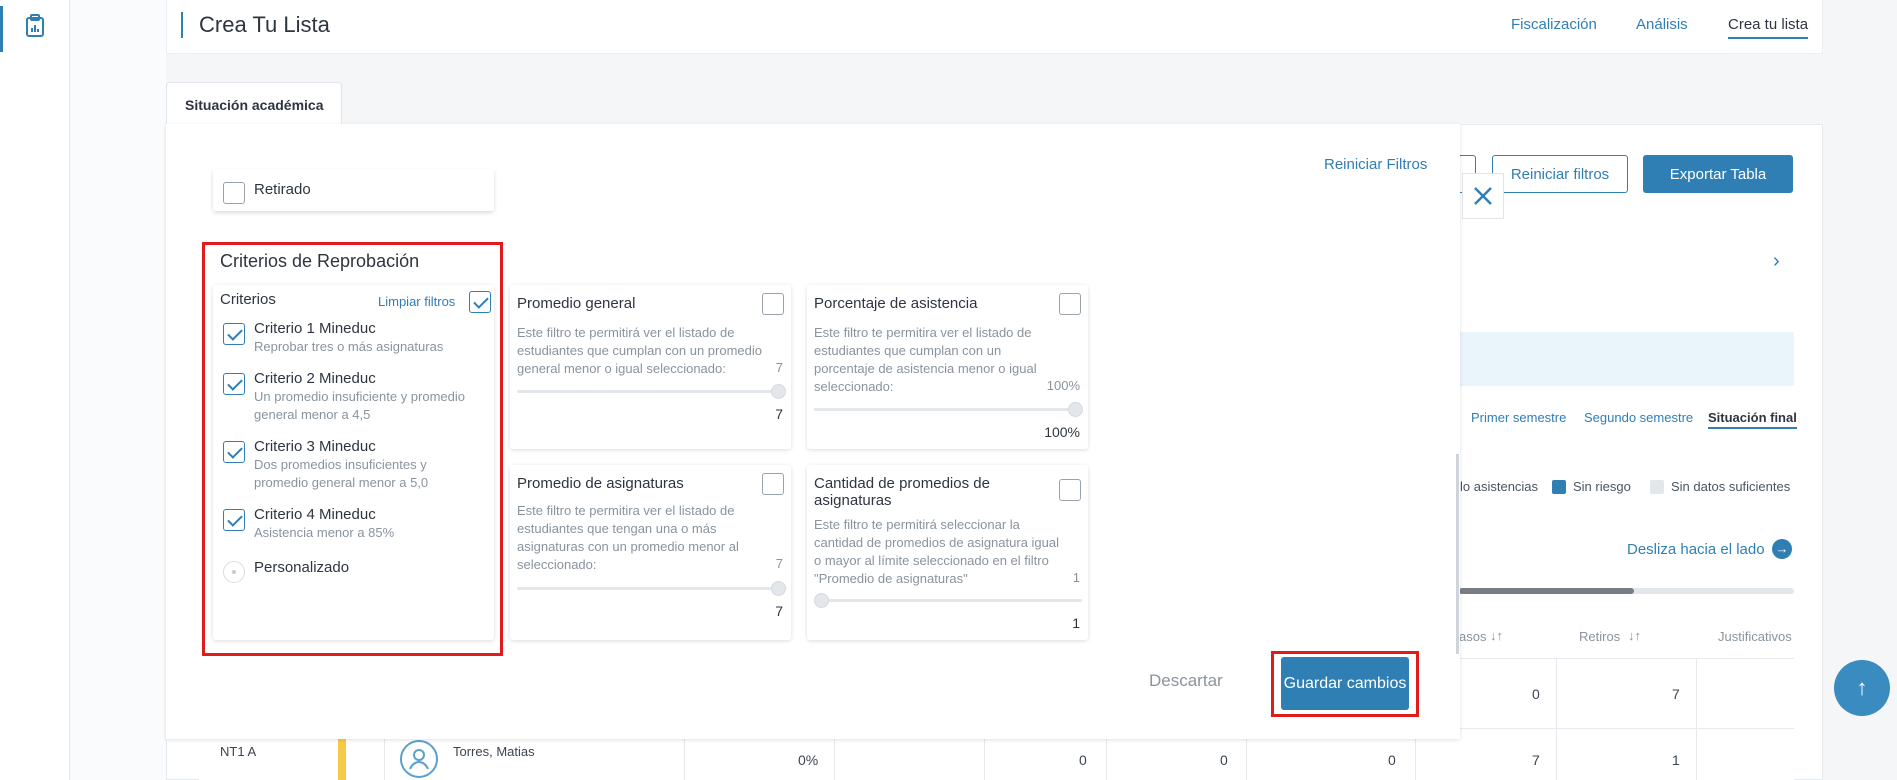 The height and width of the screenshot is (780, 1897). Describe the element at coordinates (1499, 486) in the screenshot. I see `legend-asistencias: lo asistencias` at that location.